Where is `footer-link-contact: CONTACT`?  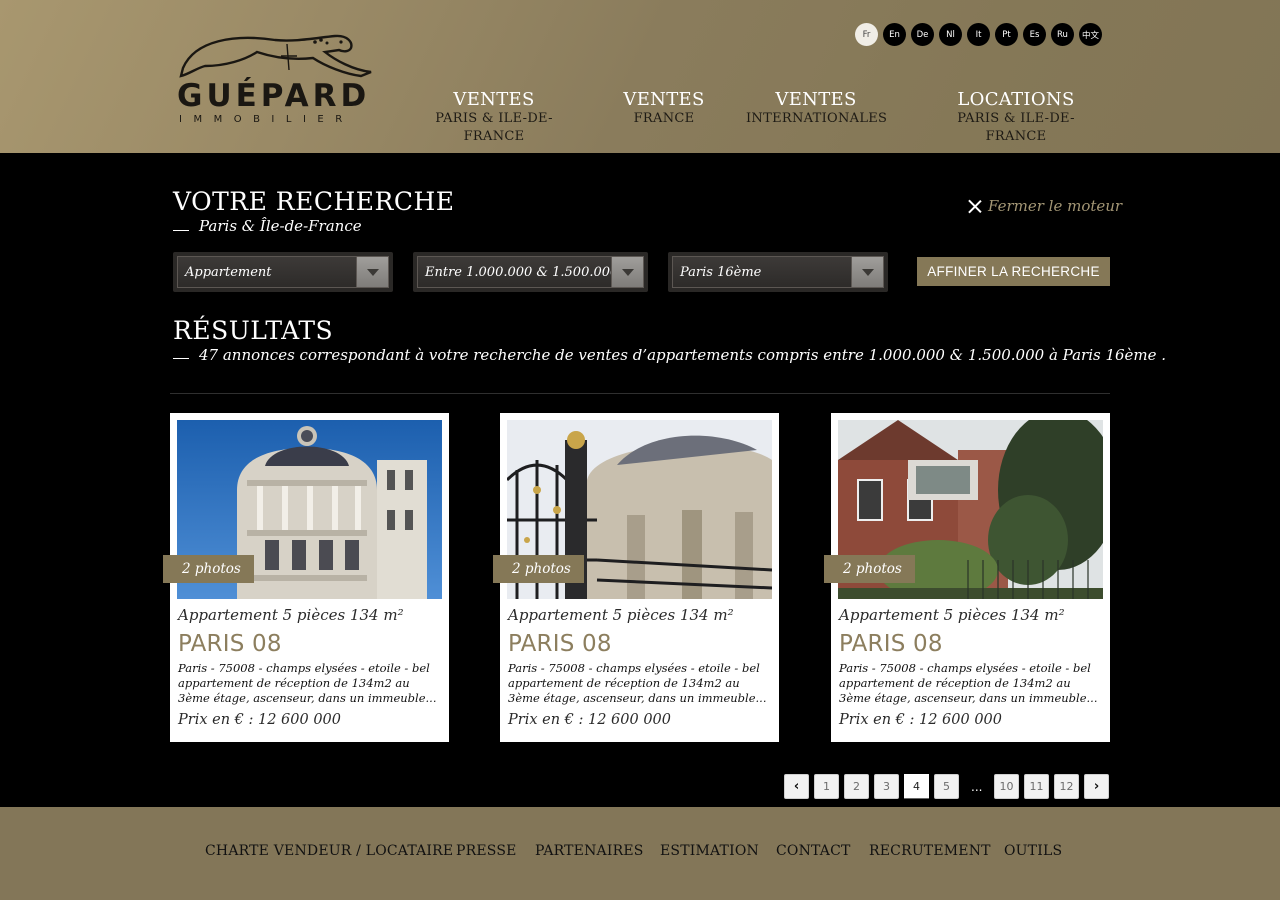
footer-link-contact: CONTACT is located at coordinates (813, 851).